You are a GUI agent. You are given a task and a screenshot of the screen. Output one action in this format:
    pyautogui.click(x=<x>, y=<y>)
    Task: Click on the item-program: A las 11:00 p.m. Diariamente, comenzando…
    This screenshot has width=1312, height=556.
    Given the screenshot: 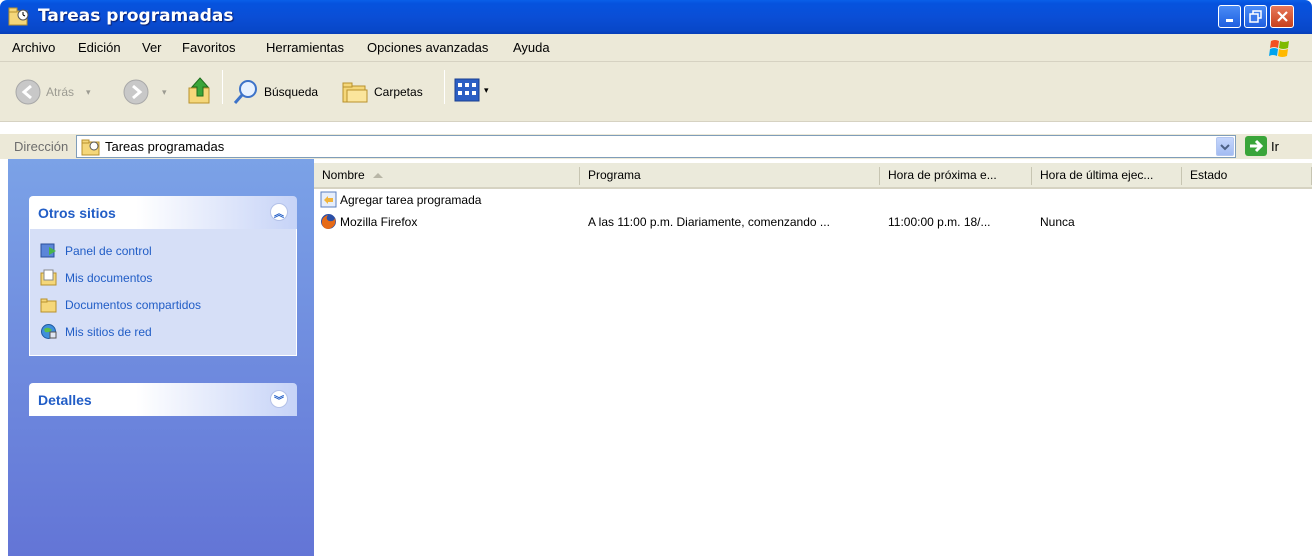 What is the action you would take?
    pyautogui.click(x=709, y=222)
    